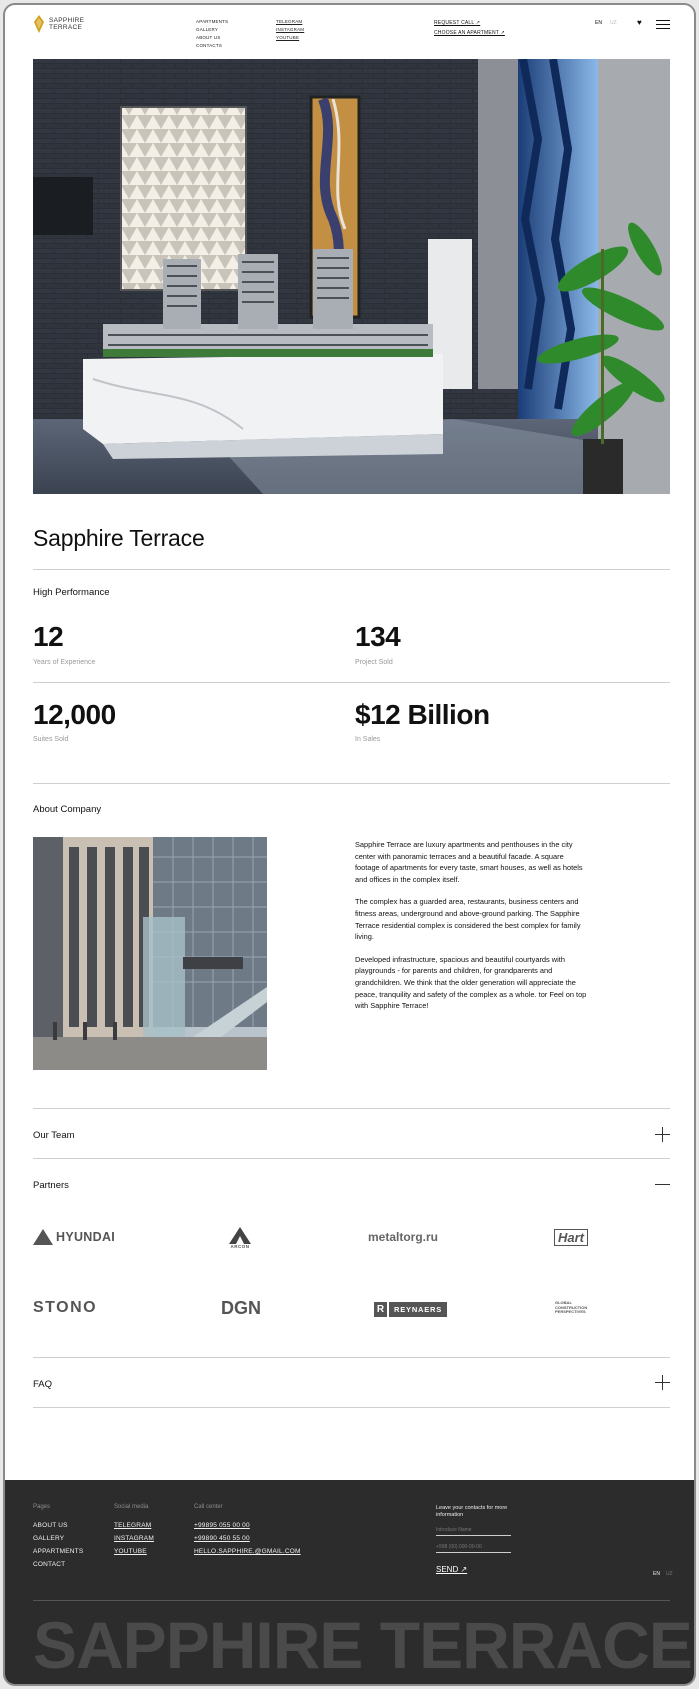 The image size is (699, 1689). What do you see at coordinates (368, 739) in the screenshot?
I see `stat-label: In Sales` at bounding box center [368, 739].